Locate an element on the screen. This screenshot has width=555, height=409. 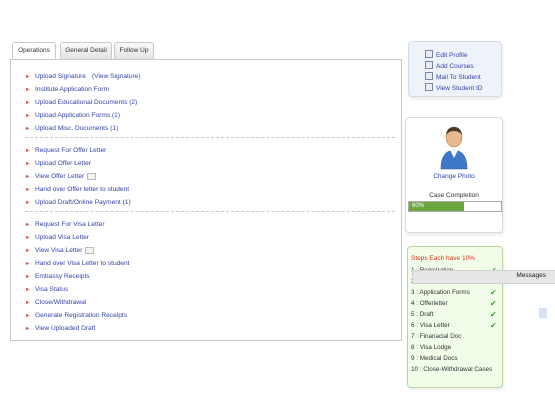
step-item: 3 : Application Forms is located at coordinates (440, 292).